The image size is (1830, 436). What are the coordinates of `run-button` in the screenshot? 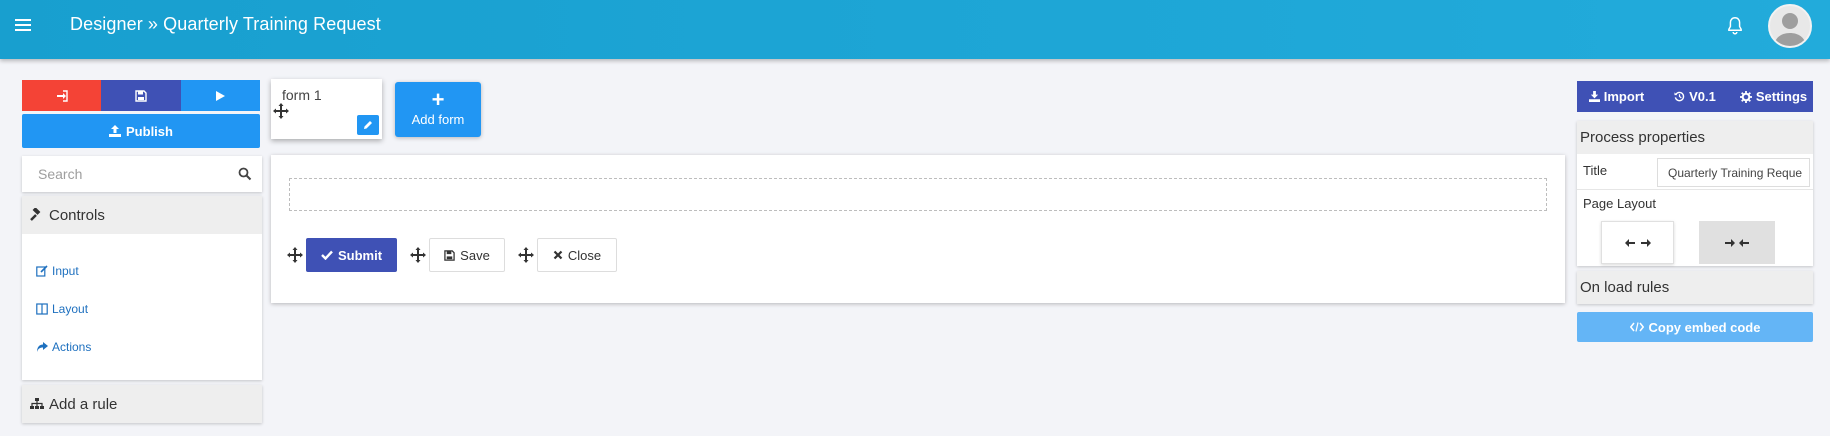 It's located at (220, 95).